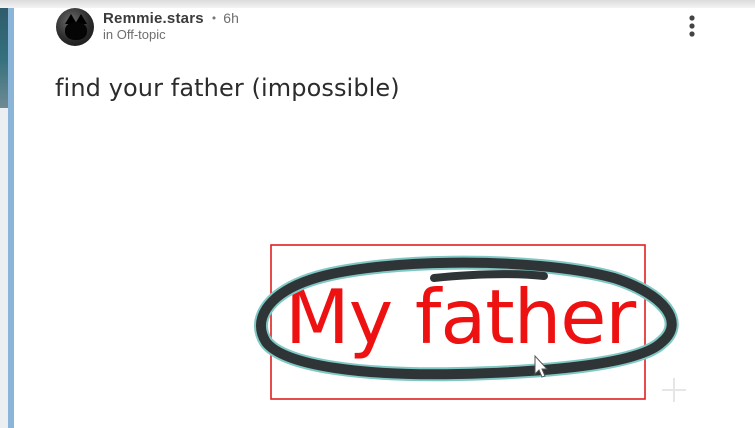 The image size is (755, 428). I want to click on left-edge-panel, so click(7, 218).